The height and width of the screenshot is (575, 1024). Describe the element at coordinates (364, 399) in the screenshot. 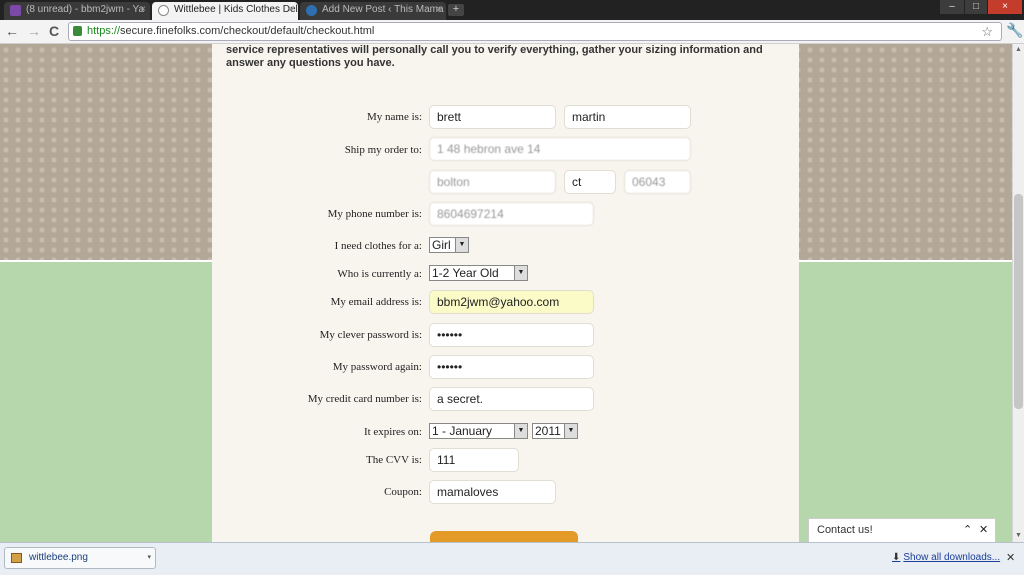

I see `card-label: My credit card number is:` at that location.